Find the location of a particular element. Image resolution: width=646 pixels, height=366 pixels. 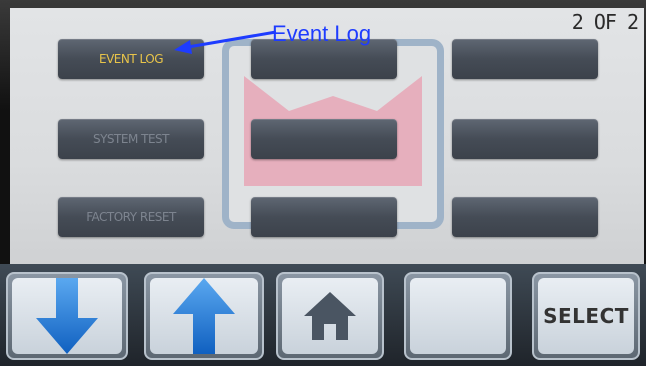

select-label: SELECT is located at coordinates (586, 316).